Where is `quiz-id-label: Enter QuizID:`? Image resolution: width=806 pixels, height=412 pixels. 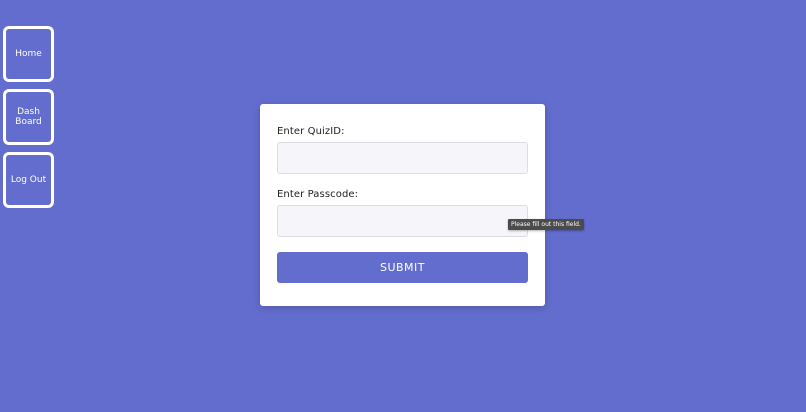 quiz-id-label: Enter QuizID: is located at coordinates (311, 131).